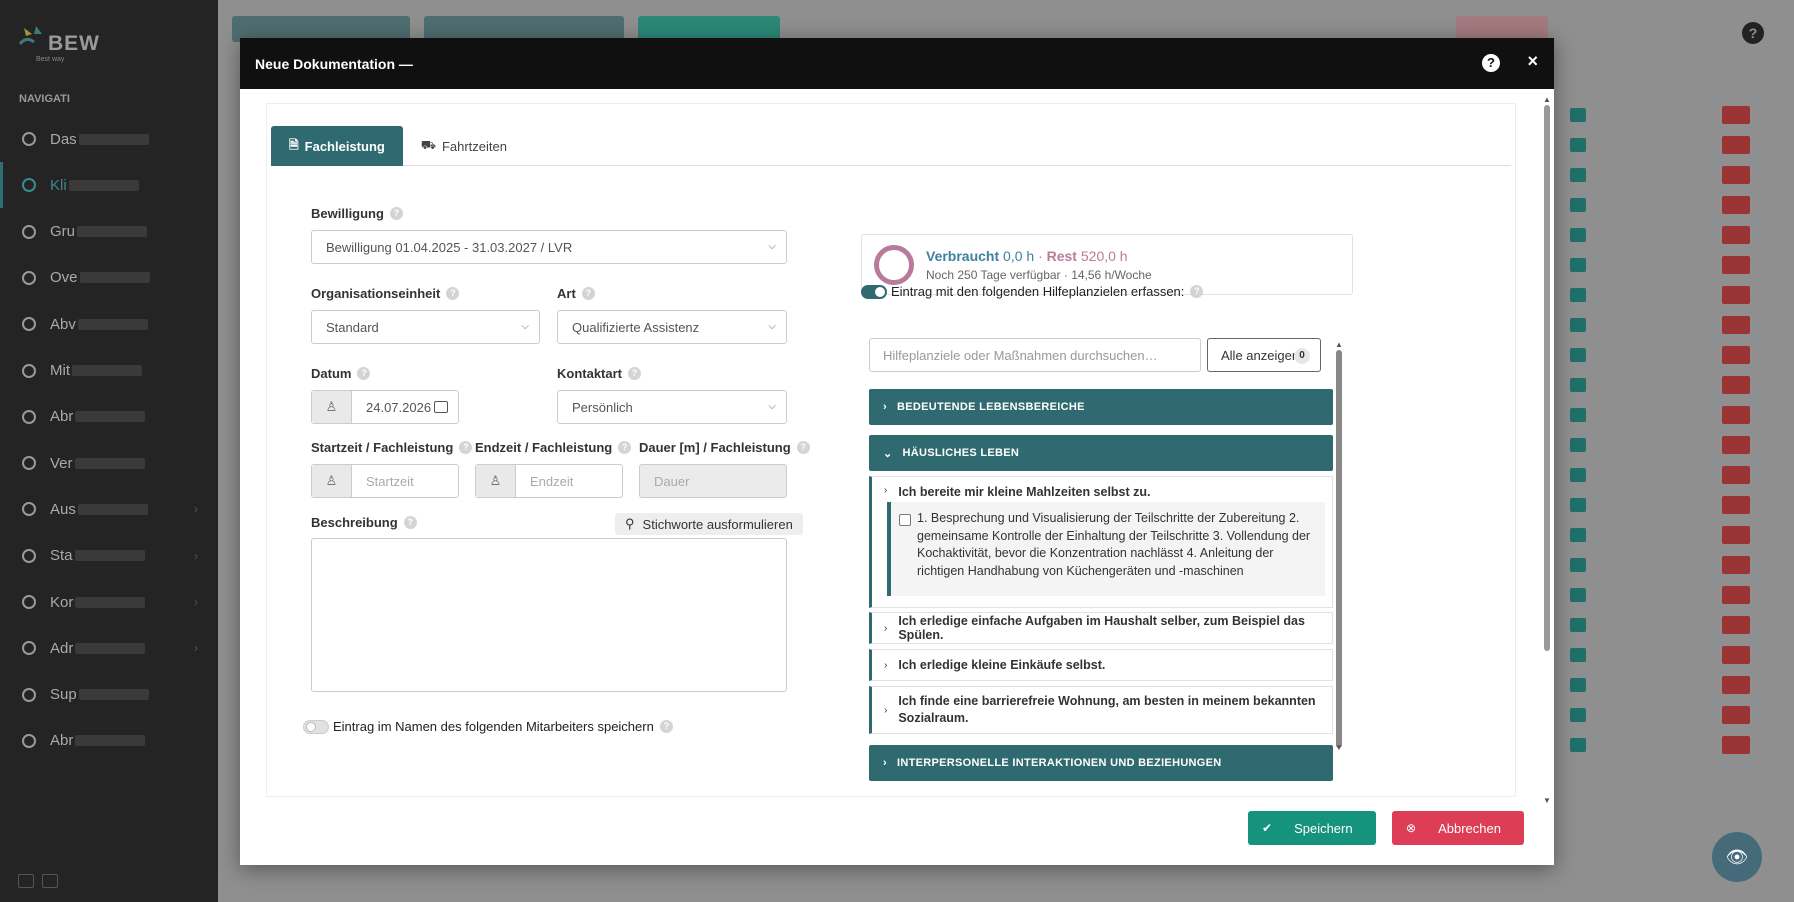 This screenshot has height=902, width=1794. I want to click on sidebar-item: Gru, so click(109, 232).